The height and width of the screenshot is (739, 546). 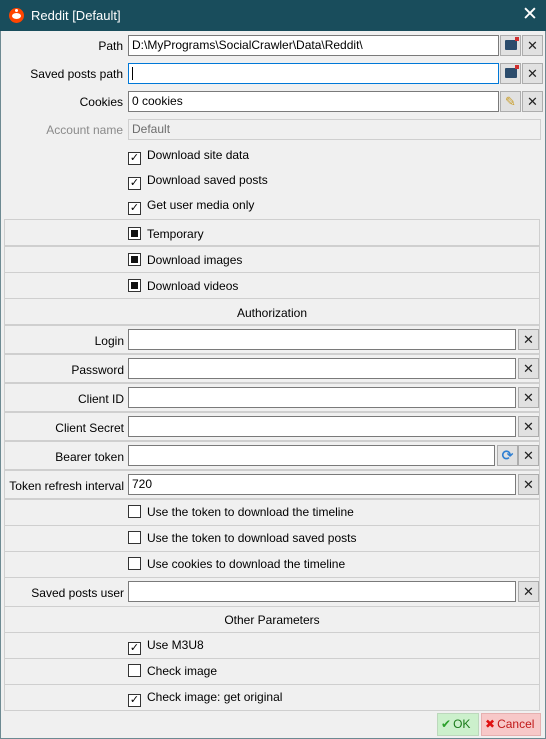 What do you see at coordinates (252, 538) in the screenshot?
I see `checkbox-label: Use the token to download saved posts` at bounding box center [252, 538].